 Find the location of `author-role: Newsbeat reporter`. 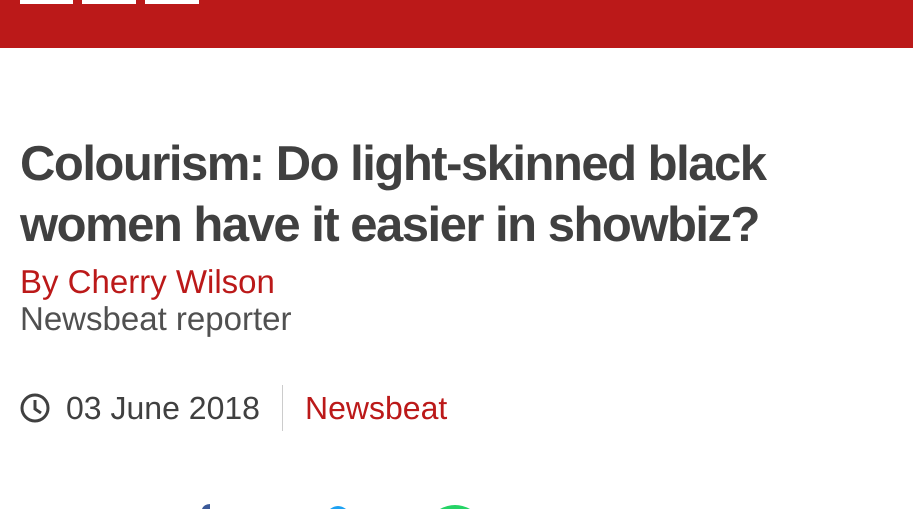

author-role: Newsbeat reporter is located at coordinates (156, 319).